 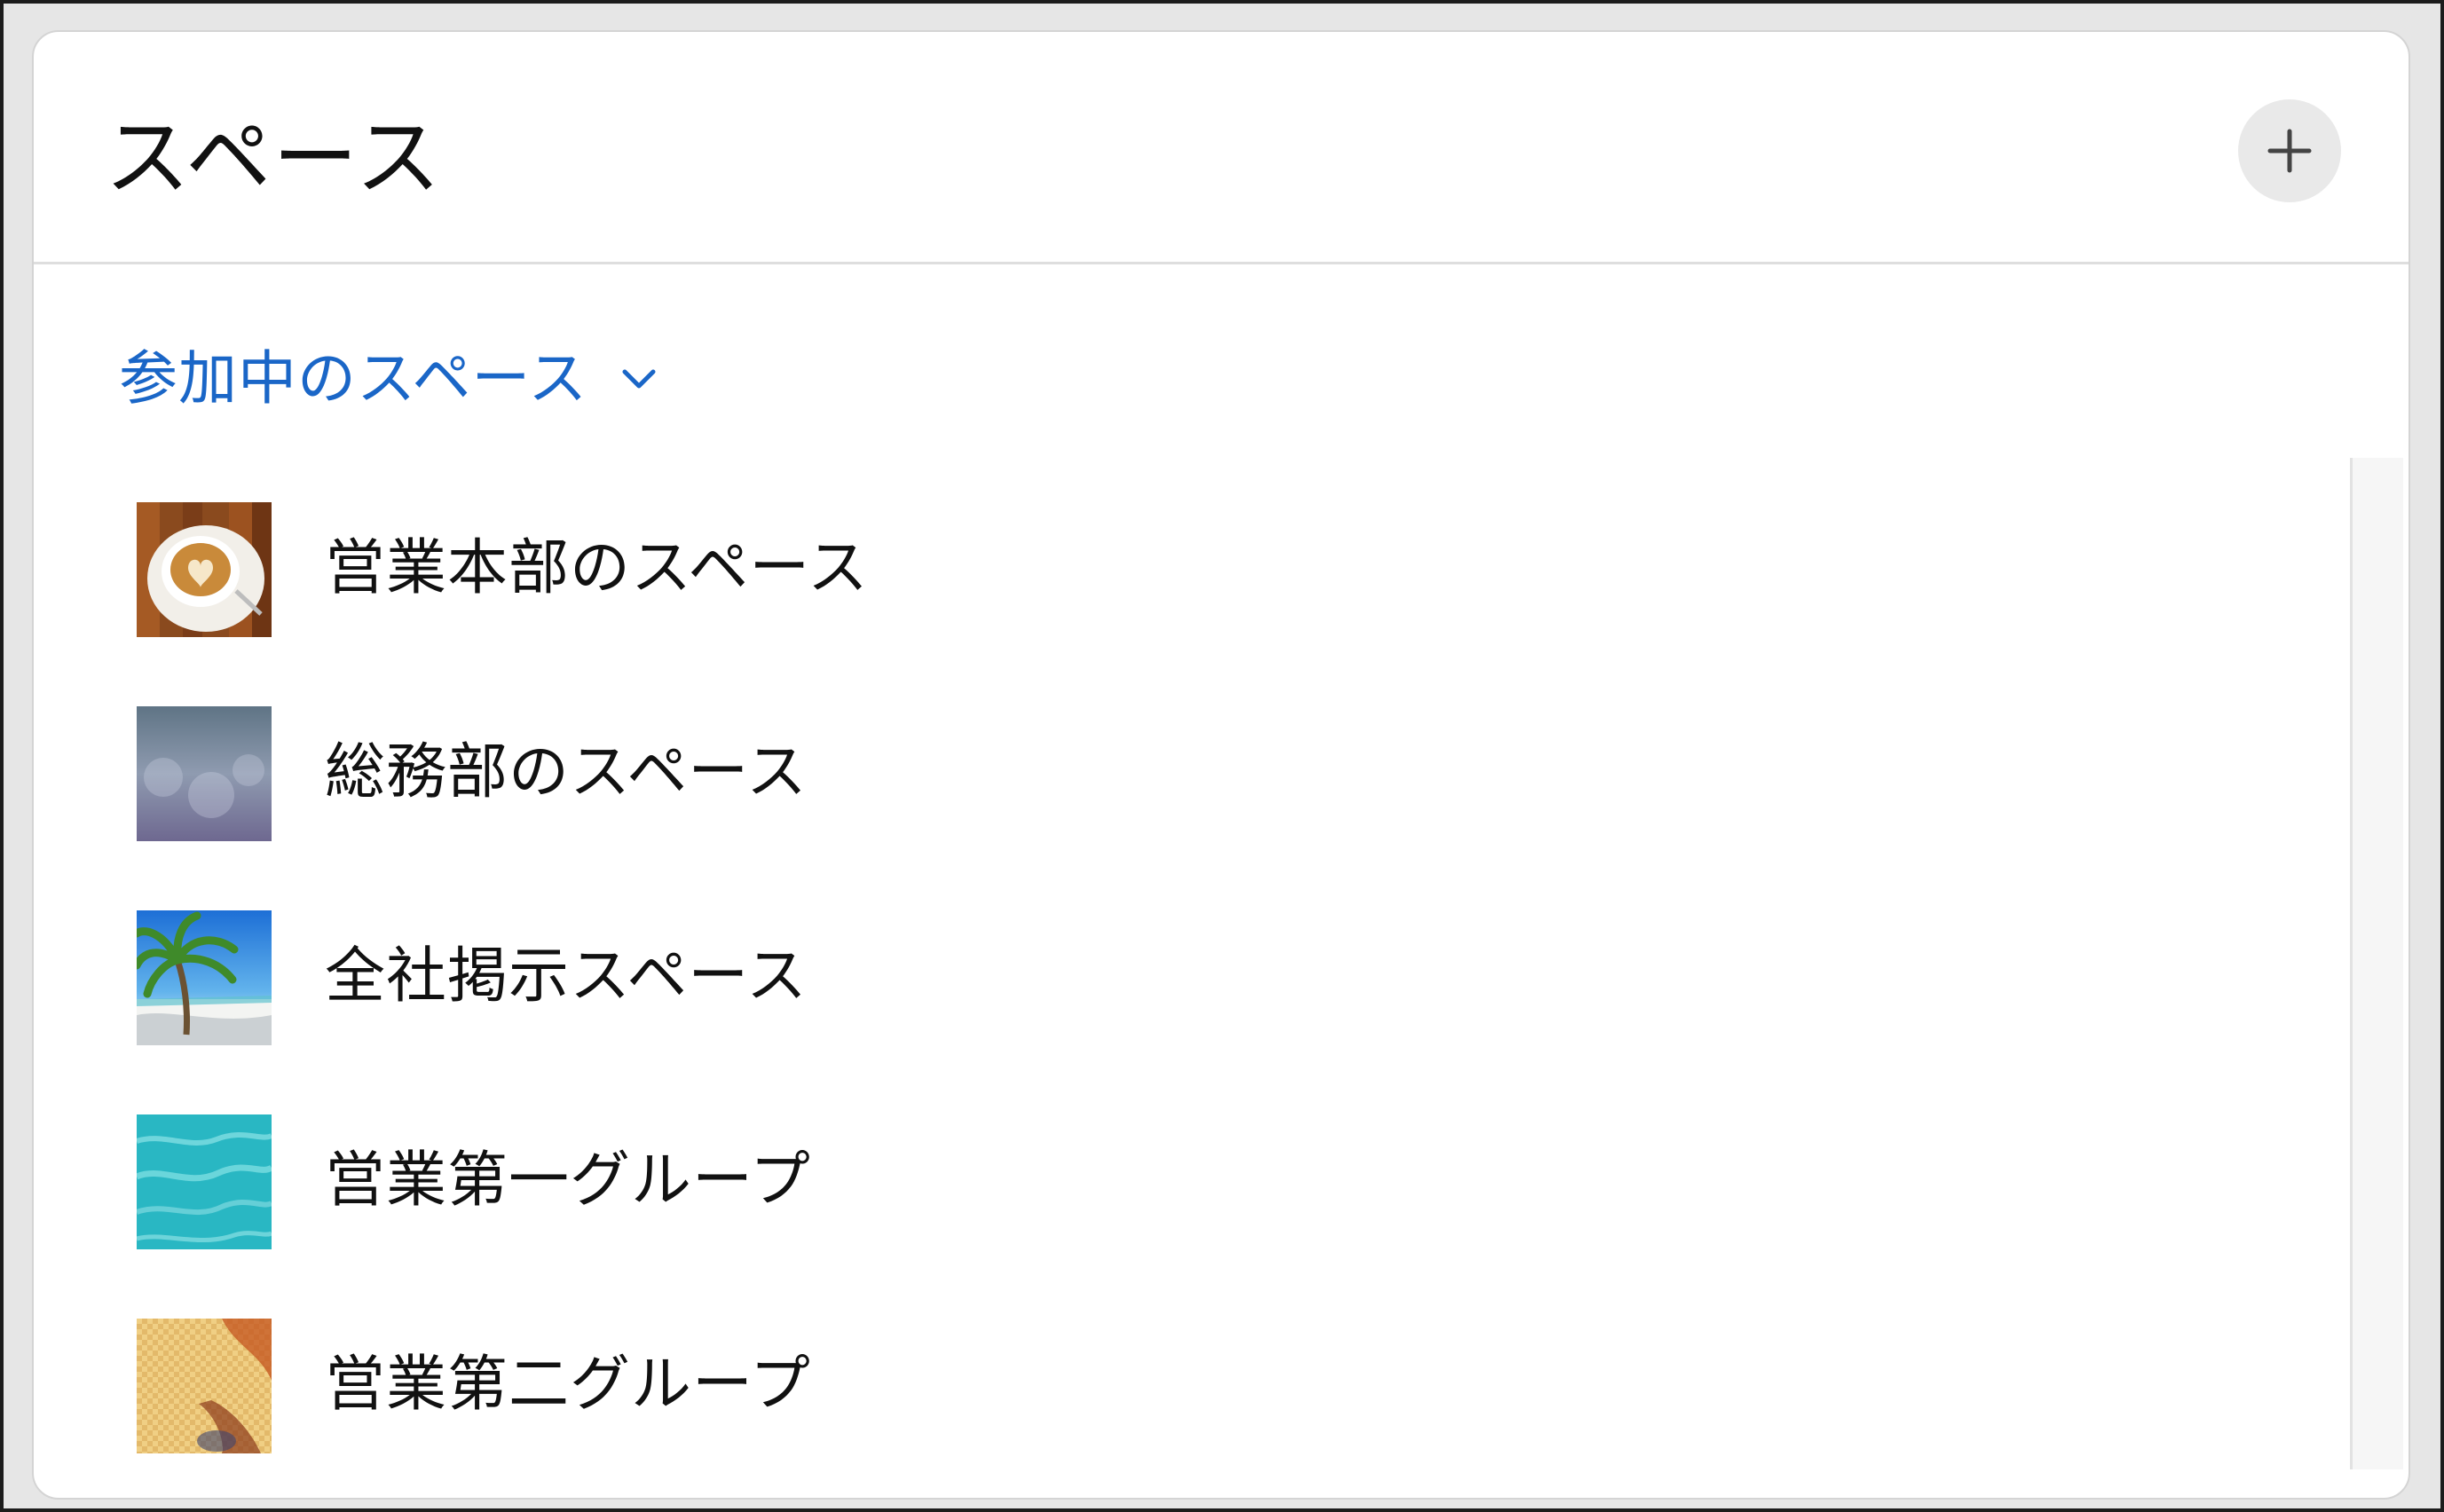 What do you see at coordinates (566, 976) in the screenshot?
I see `space-name: 全社掲示スペース` at bounding box center [566, 976].